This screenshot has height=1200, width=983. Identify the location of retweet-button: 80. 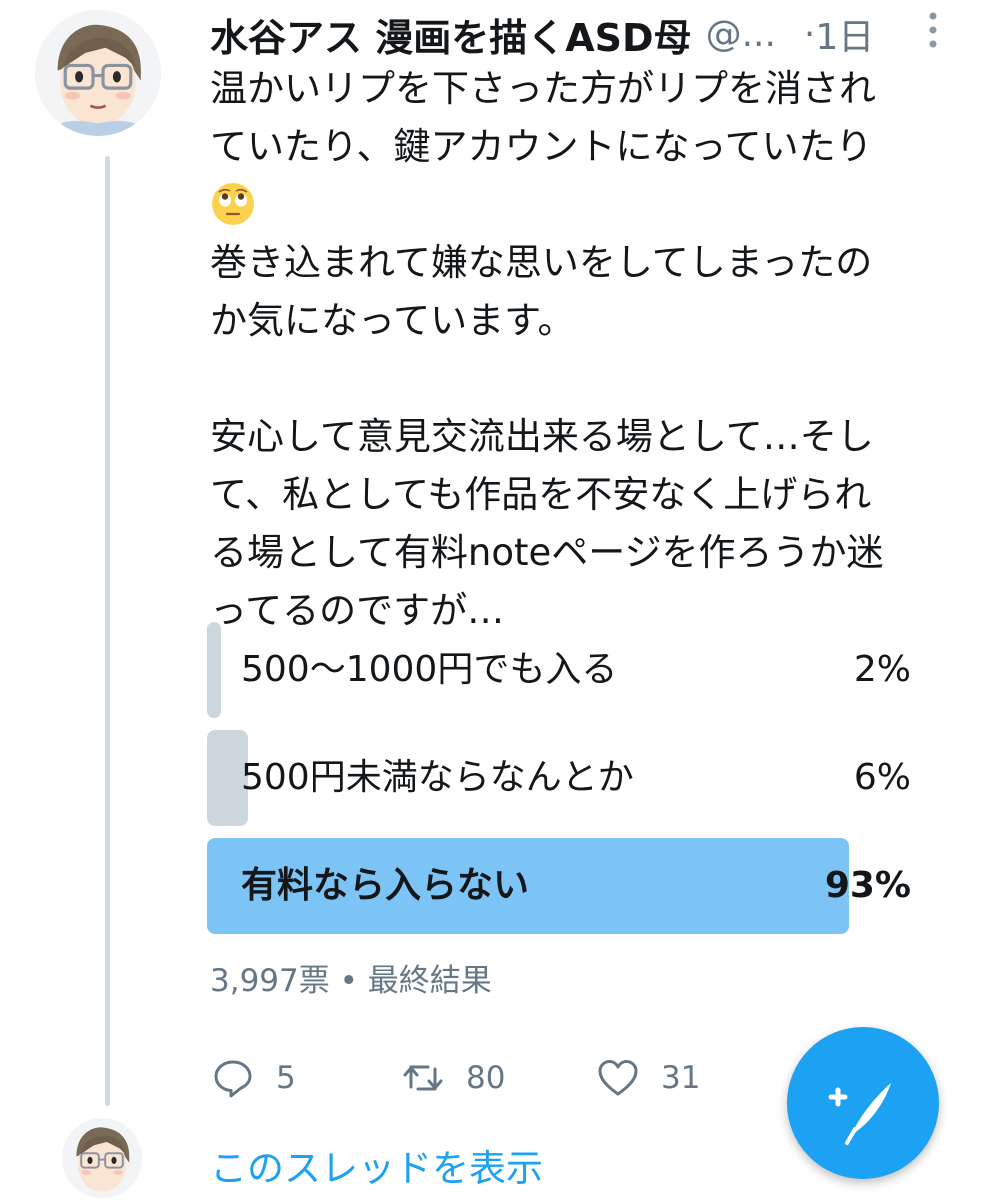
(497, 1078).